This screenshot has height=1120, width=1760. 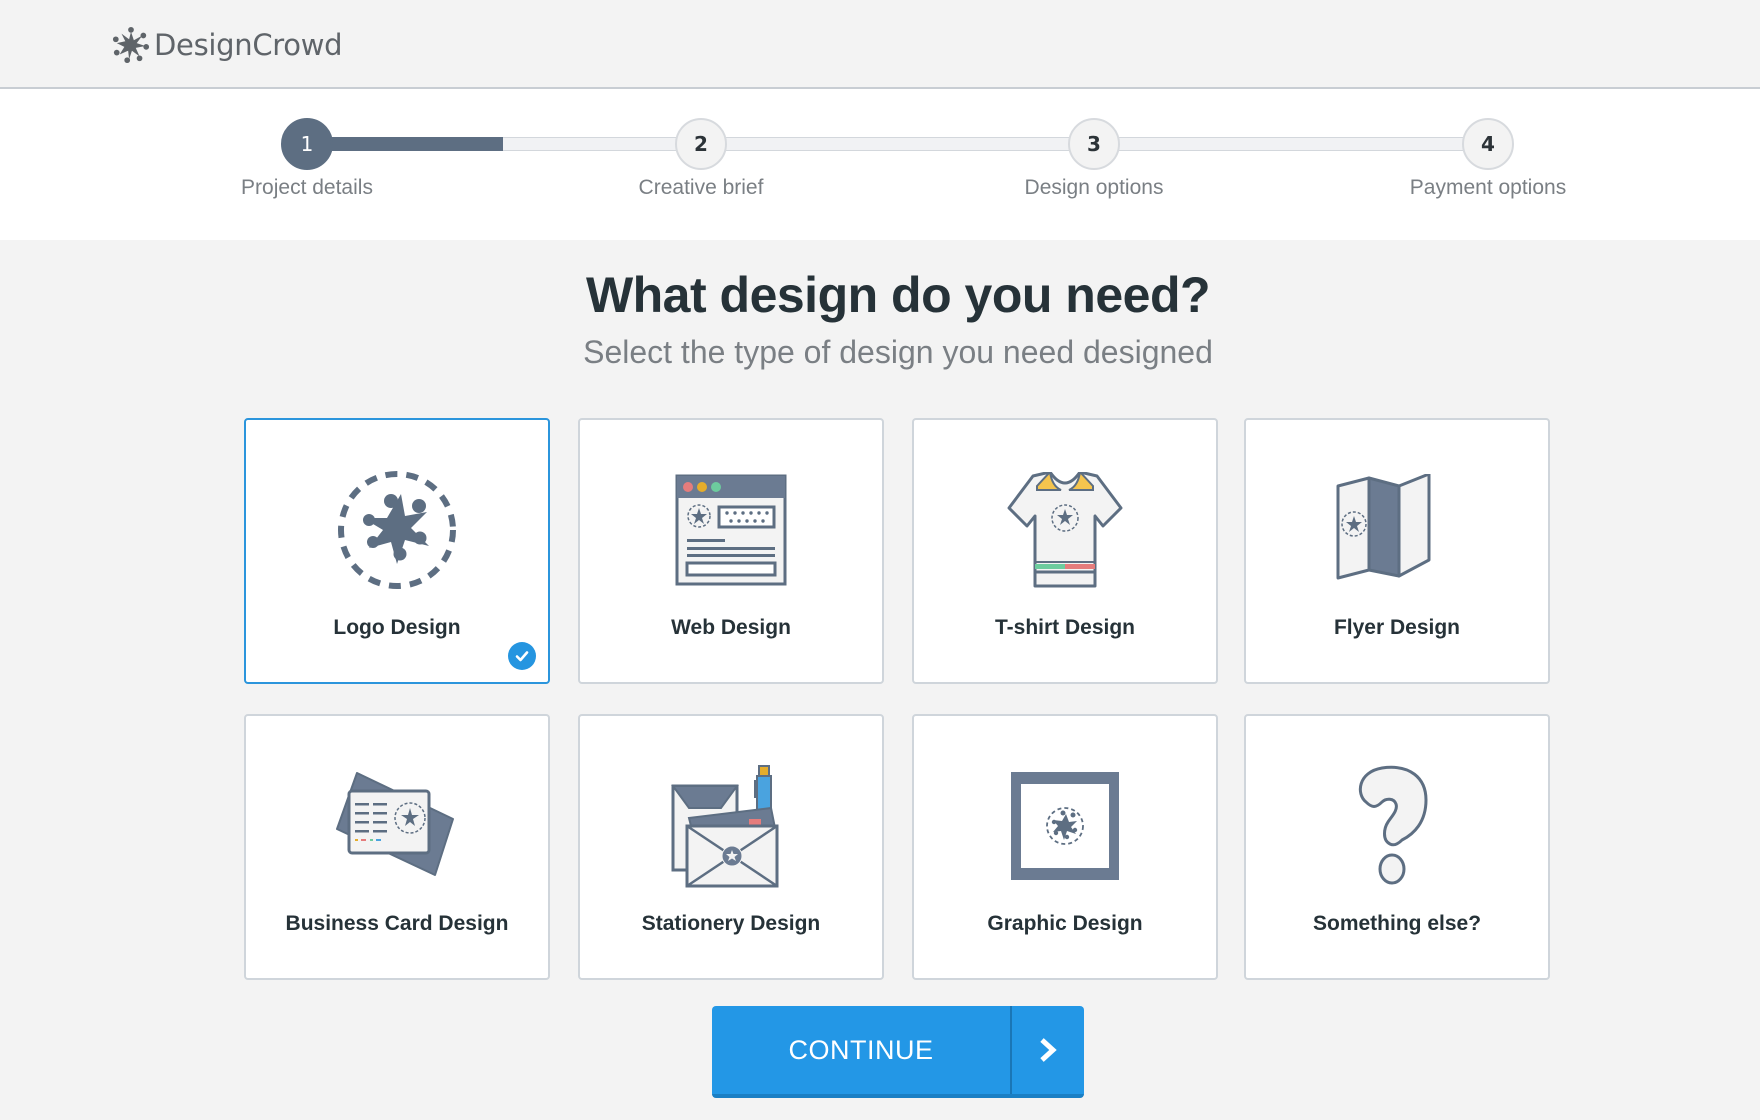 I want to click on question-mark-icon, so click(x=1397, y=826).